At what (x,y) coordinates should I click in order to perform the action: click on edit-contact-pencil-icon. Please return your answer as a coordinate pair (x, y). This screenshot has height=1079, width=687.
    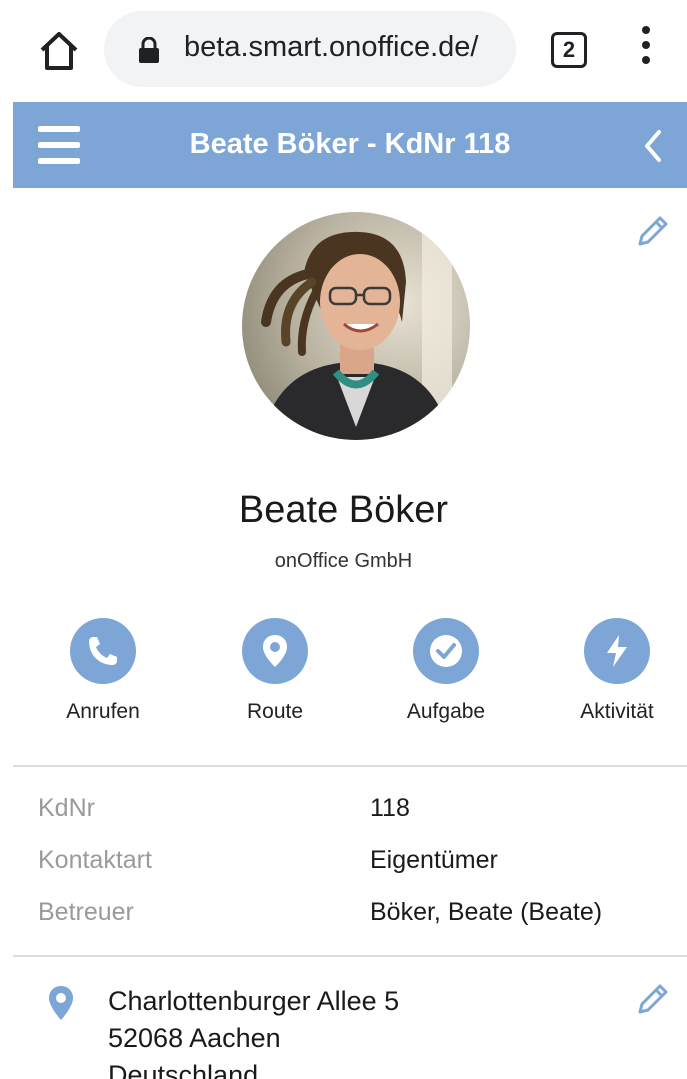
    Looking at the image, I should click on (652, 232).